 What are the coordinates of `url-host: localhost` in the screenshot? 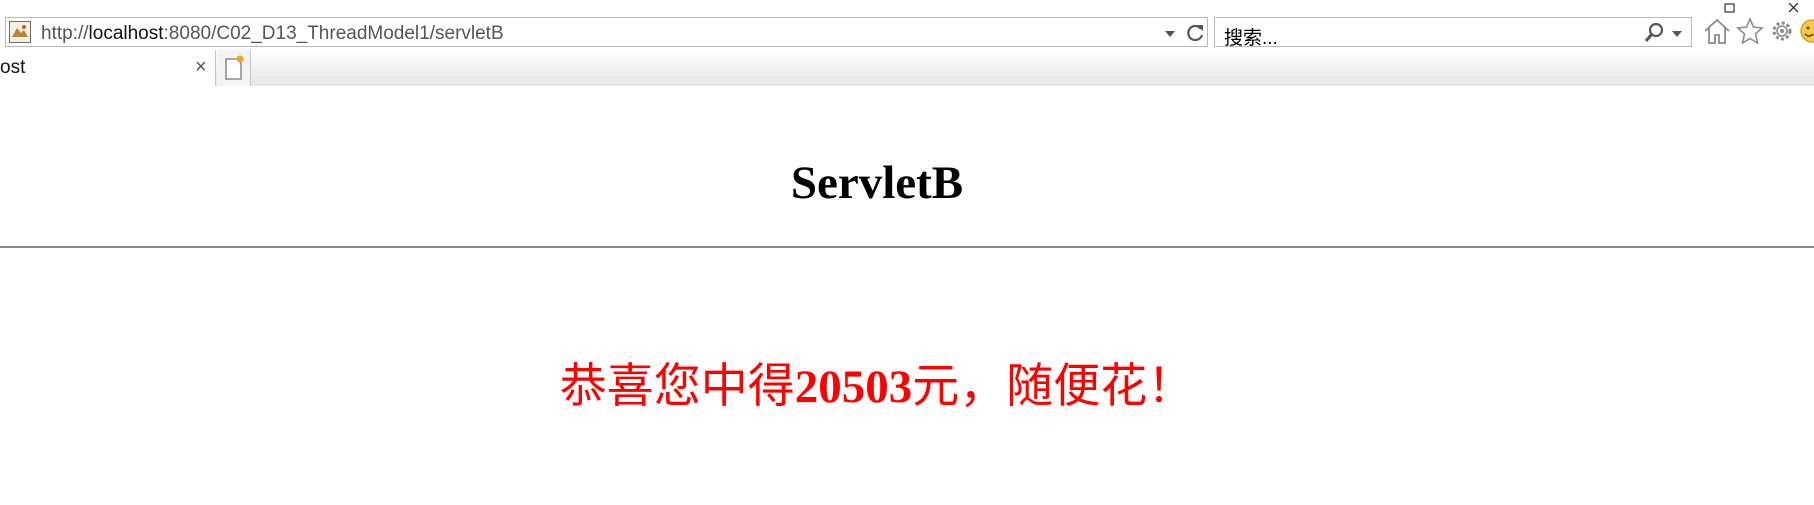 It's located at (126, 33).